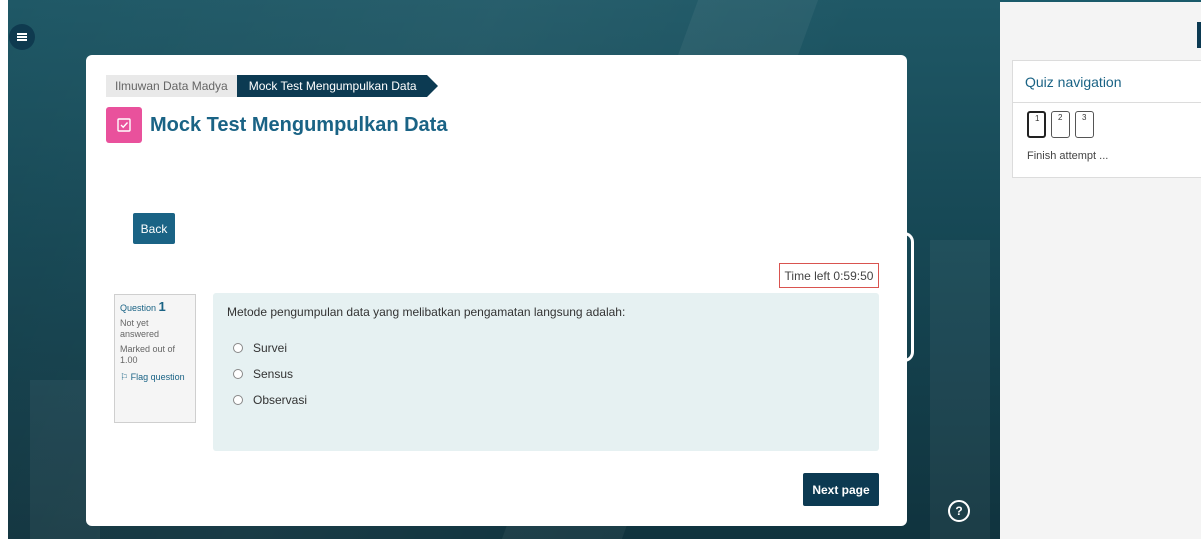  What do you see at coordinates (140, 328) in the screenshot?
I see `question-state: Not yet answered` at bounding box center [140, 328].